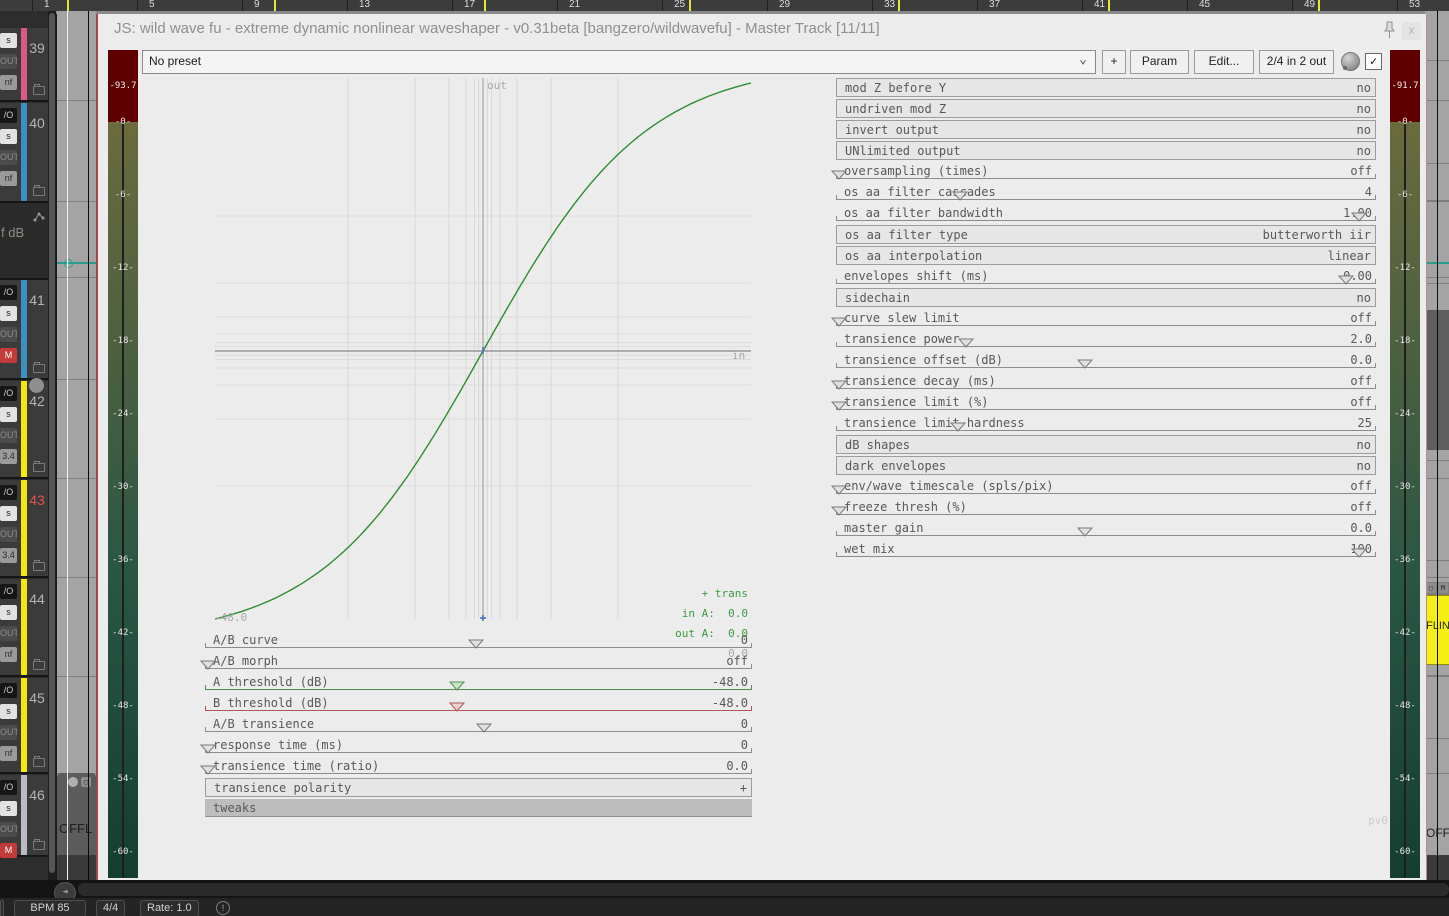 This screenshot has width=1449, height=916. I want to click on param-row-os-aa-filter-type: os aa filter type butterworth iir, so click(1106, 234).